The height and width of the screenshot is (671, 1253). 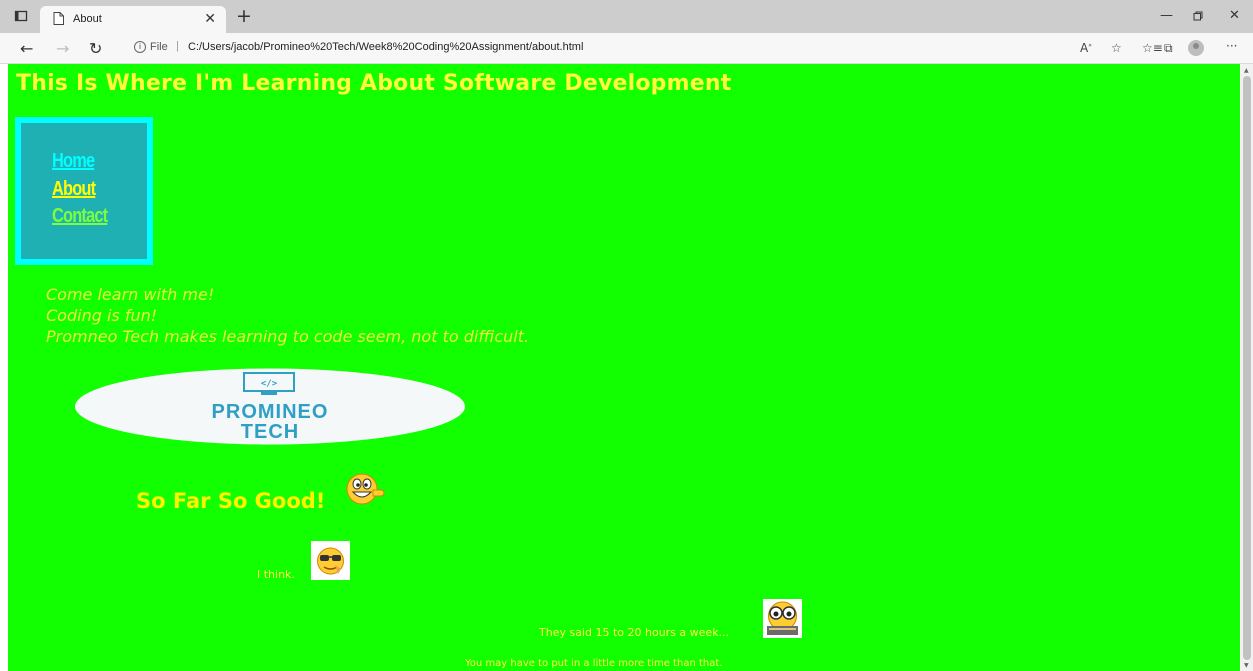 What do you see at coordinates (140, 47) in the screenshot?
I see `info-icon: i` at bounding box center [140, 47].